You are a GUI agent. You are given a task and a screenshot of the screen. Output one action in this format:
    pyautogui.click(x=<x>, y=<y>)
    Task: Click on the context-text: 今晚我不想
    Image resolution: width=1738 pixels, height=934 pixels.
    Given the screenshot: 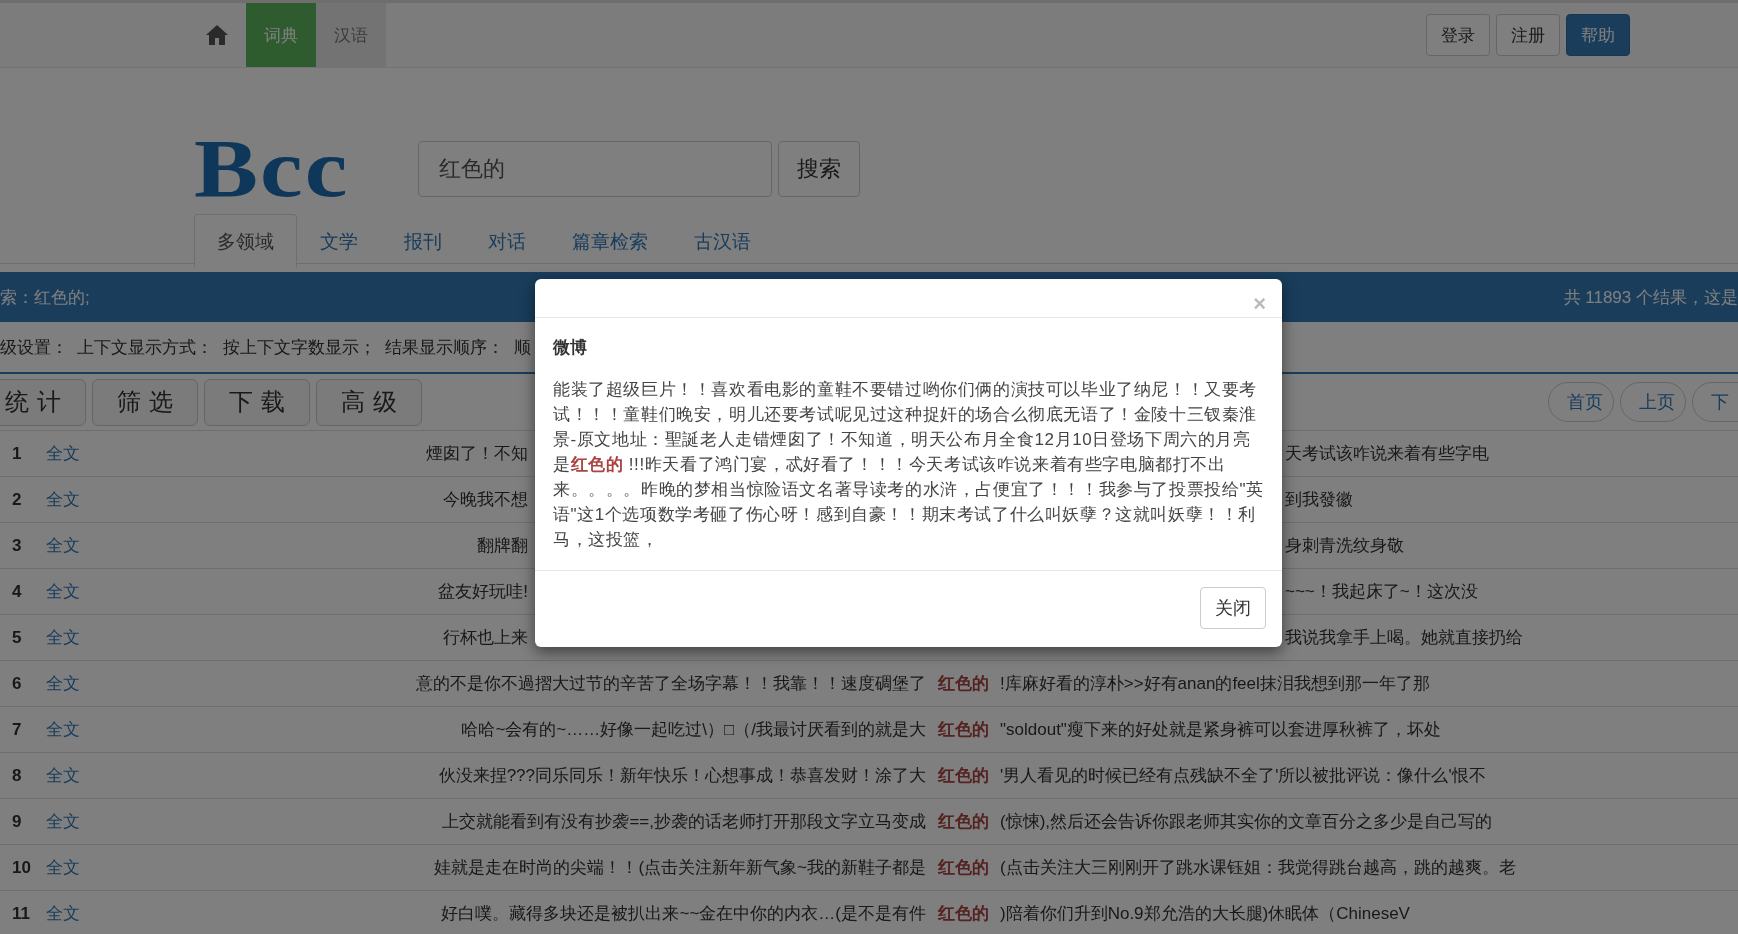 What is the action you would take?
    pyautogui.click(x=485, y=500)
    